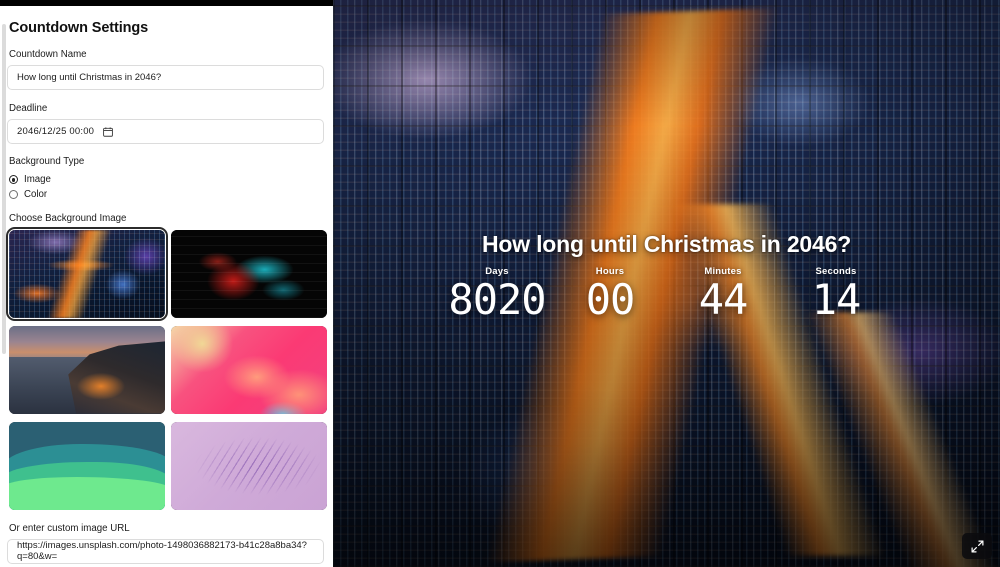 This screenshot has height=567, width=1000. What do you see at coordinates (497, 299) in the screenshot?
I see `countdown-unit-value: 8020` at bounding box center [497, 299].